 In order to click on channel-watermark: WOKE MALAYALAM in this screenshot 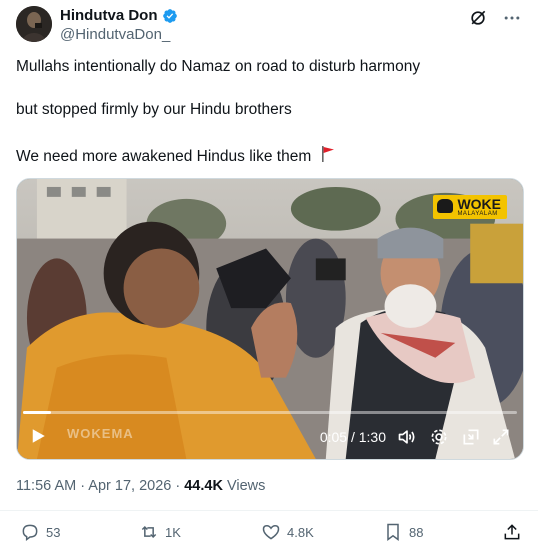, I will do `click(470, 207)`.